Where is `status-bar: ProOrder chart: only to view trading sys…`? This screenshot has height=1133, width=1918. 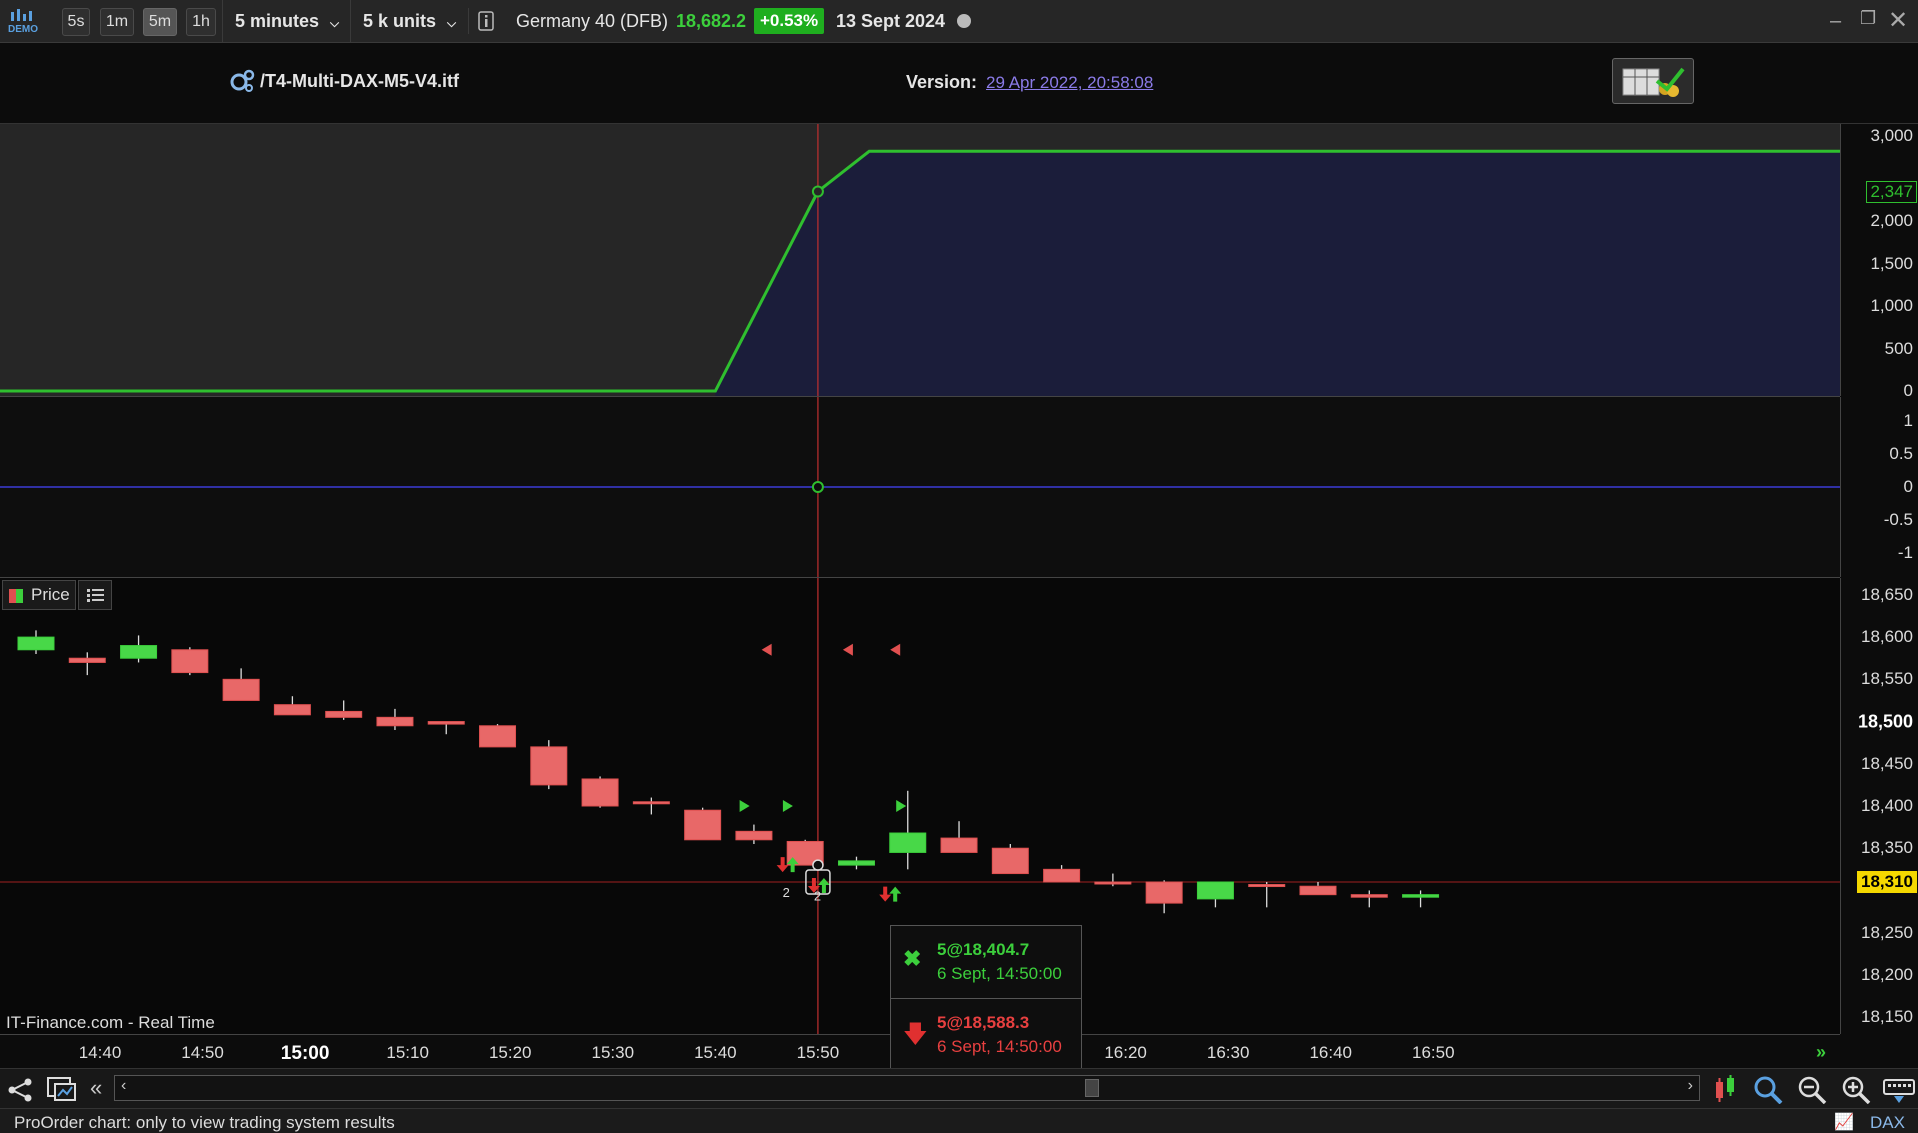 status-bar: ProOrder chart: only to view trading sys… is located at coordinates (959, 1120).